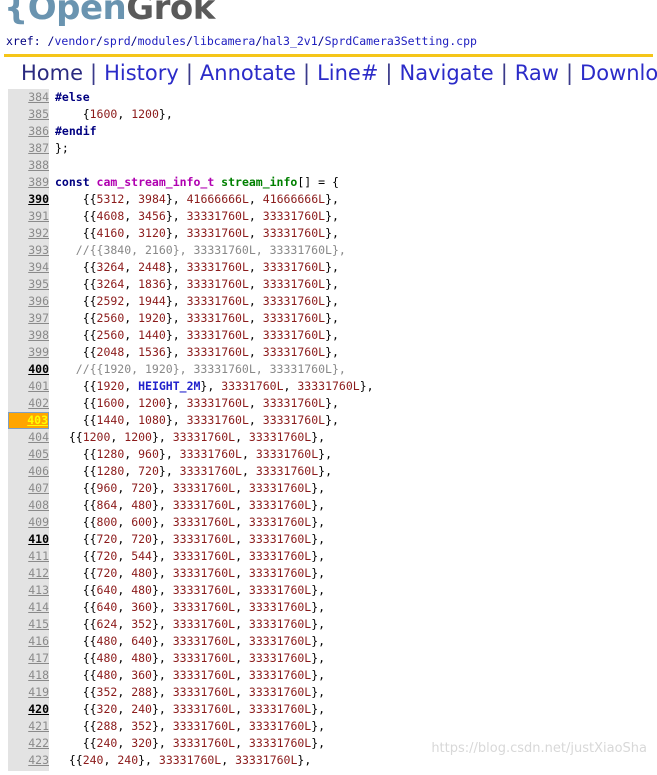 The height and width of the screenshot is (775, 657). Describe the element at coordinates (76, 471) in the screenshot. I see `token-punct: {{` at that location.